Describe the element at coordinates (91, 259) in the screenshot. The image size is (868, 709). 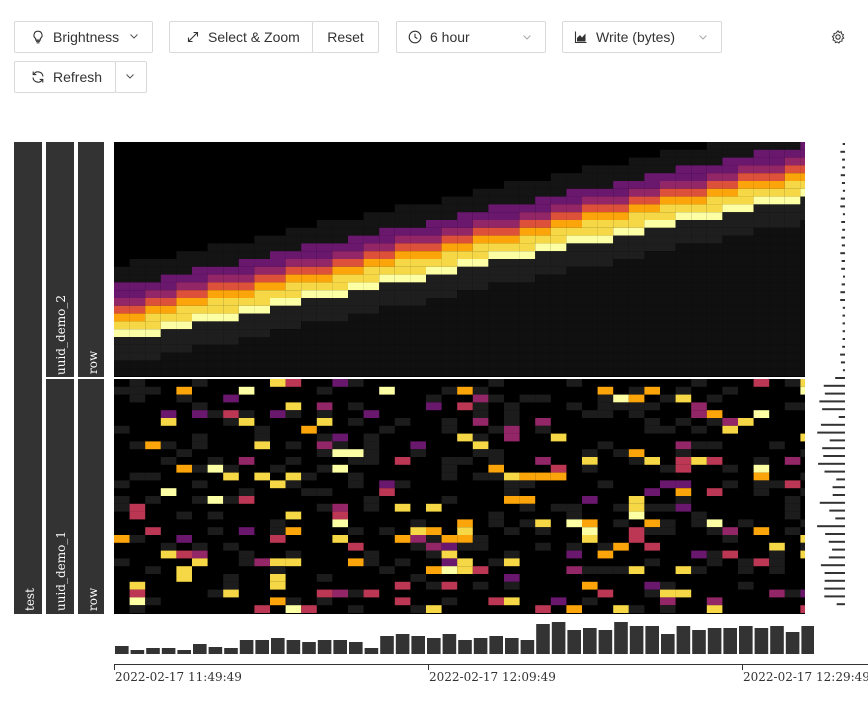
I see `label-column-row-1: row` at that location.